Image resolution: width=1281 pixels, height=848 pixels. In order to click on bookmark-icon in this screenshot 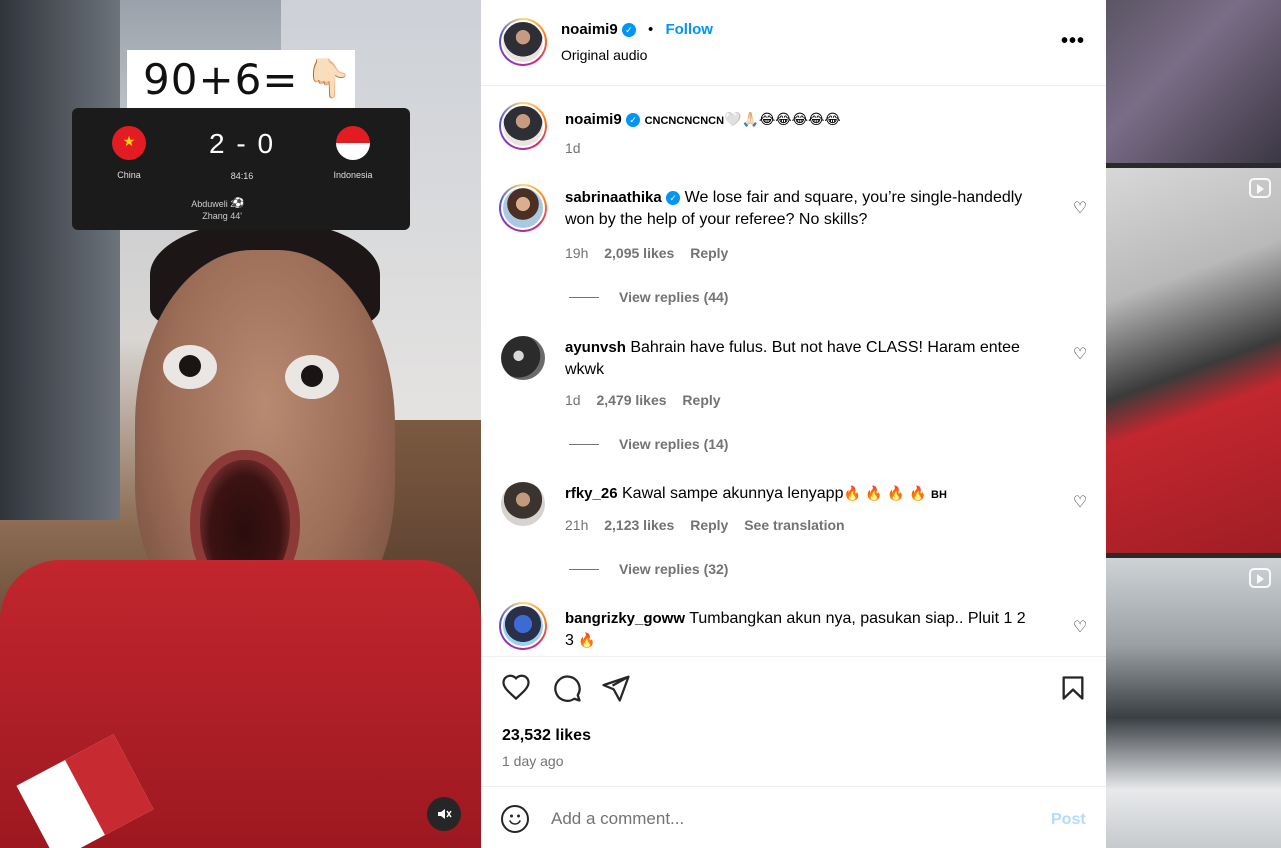, I will do `click(1073, 688)`.